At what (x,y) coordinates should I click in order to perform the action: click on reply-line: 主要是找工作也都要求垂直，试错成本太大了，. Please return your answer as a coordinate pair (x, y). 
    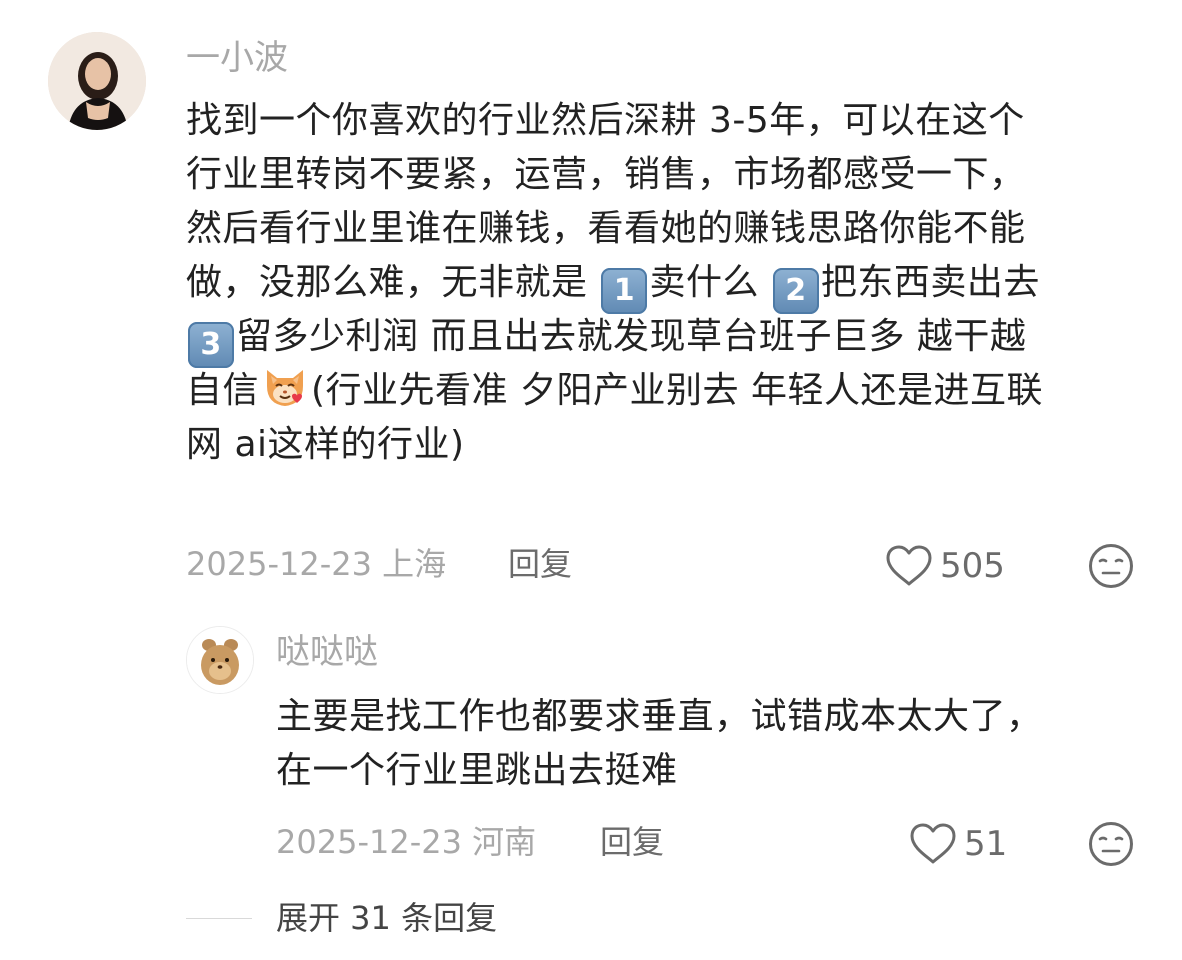
    Looking at the image, I should click on (659, 716).